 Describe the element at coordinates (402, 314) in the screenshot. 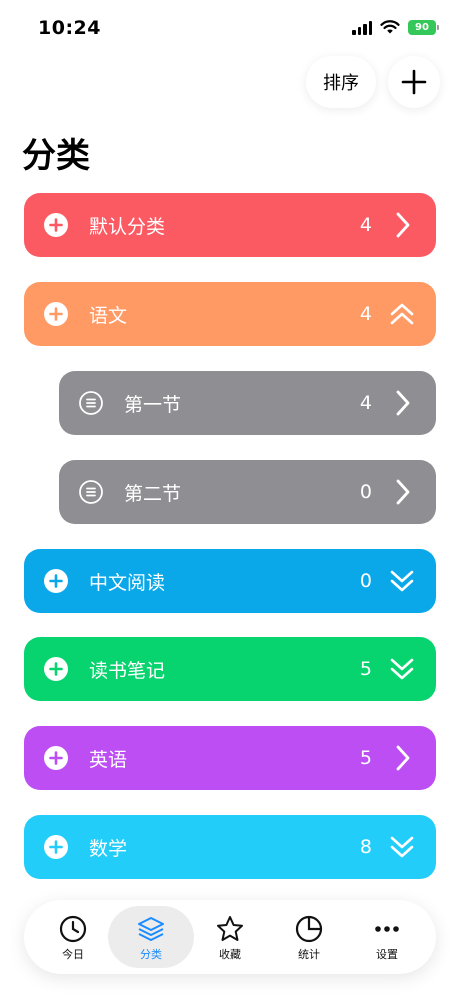

I see `double-chevron-up-icon` at that location.